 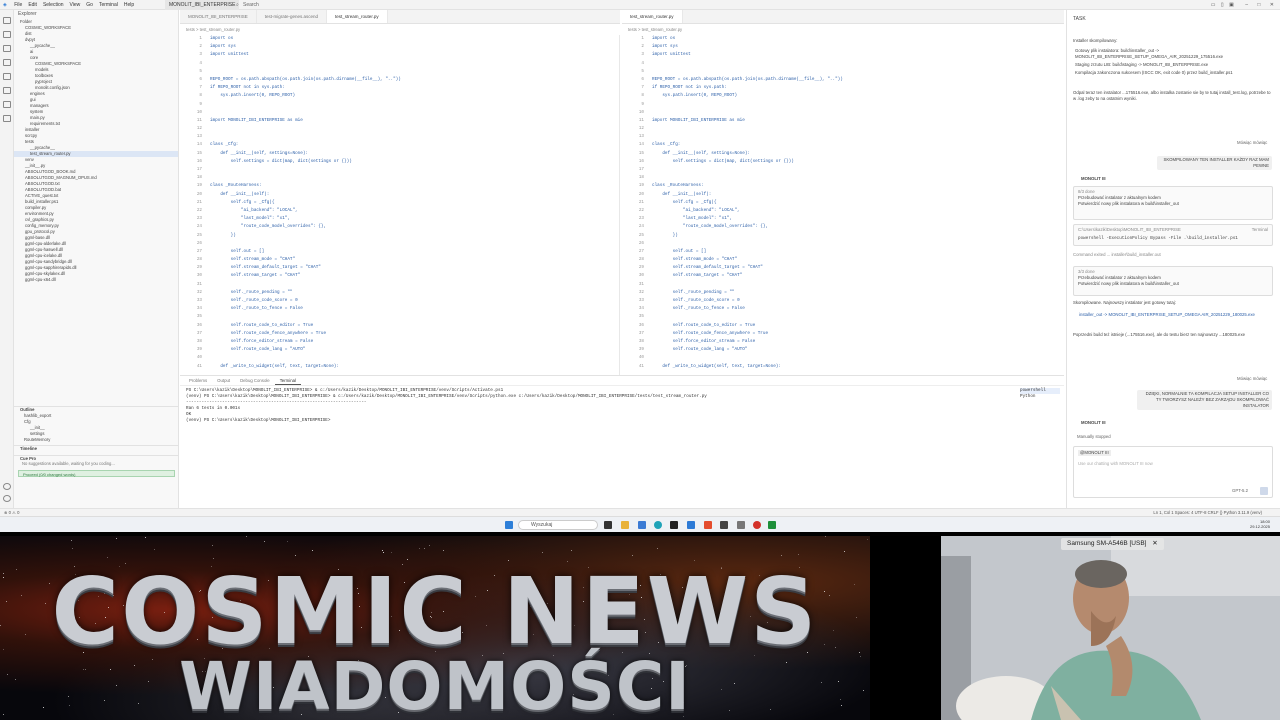 What do you see at coordinates (625, 525) in the screenshot?
I see `file-explorer-icon` at bounding box center [625, 525].